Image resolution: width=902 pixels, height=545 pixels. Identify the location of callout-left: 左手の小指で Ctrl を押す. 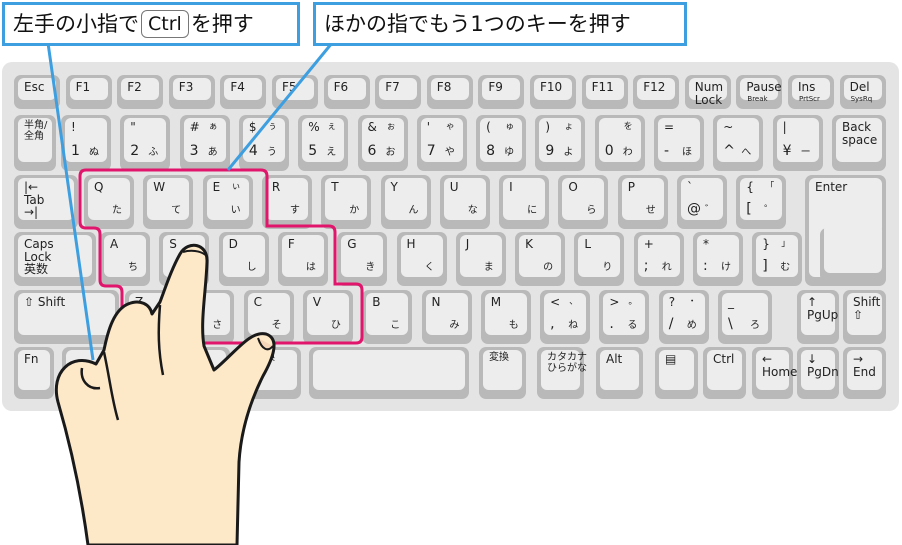
(151, 24).